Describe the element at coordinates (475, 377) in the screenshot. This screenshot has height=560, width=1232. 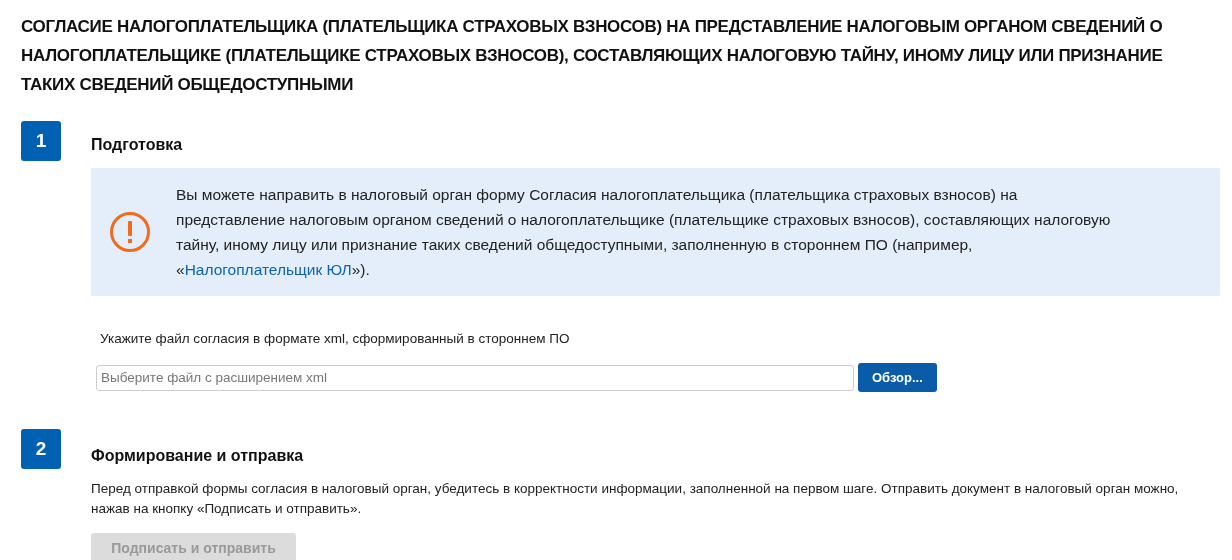
I see `file-field: Выберите файл с расширением xml` at that location.